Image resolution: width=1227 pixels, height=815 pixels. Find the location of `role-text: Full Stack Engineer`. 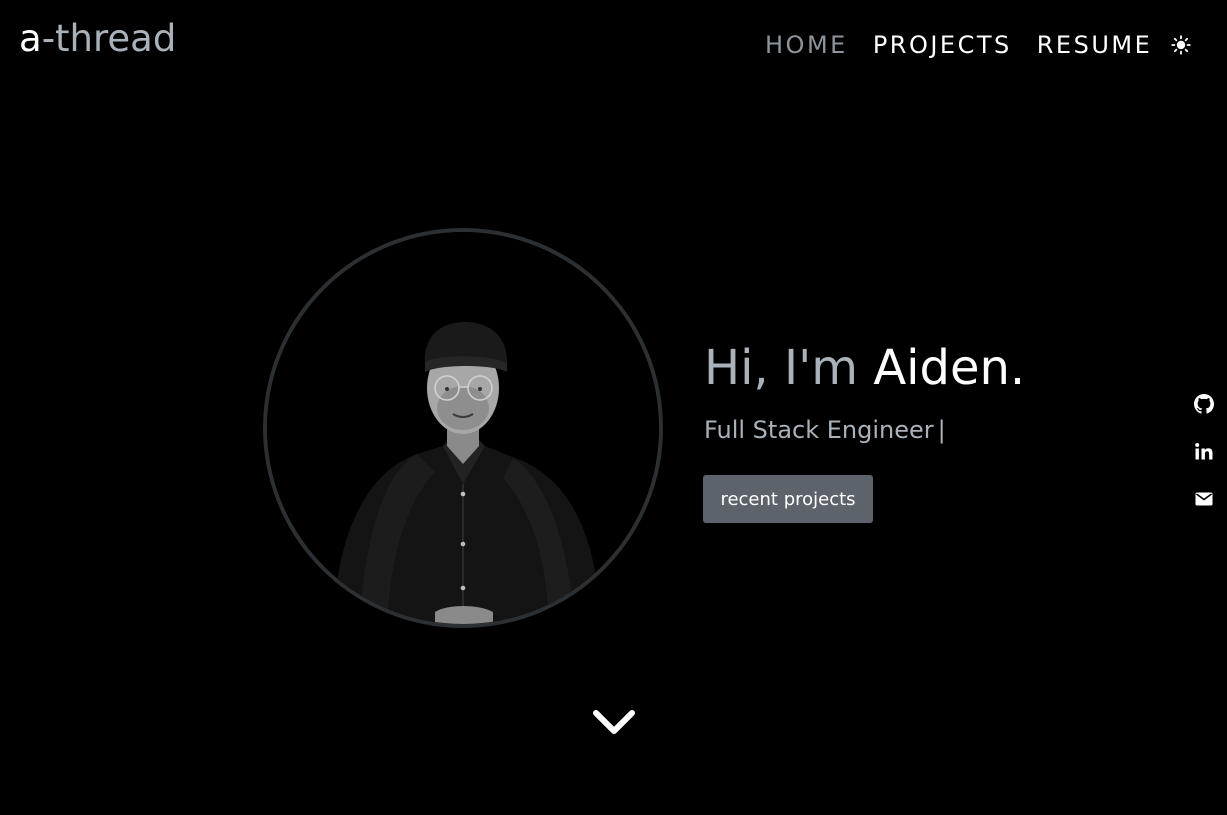

role-text: Full Stack Engineer is located at coordinates (819, 430).